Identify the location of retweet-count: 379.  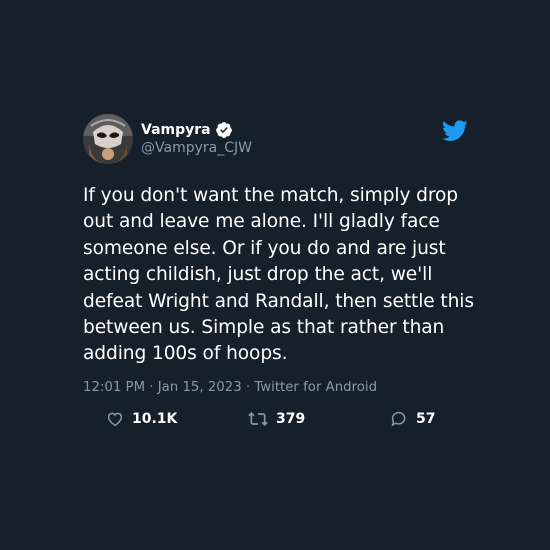
(291, 419).